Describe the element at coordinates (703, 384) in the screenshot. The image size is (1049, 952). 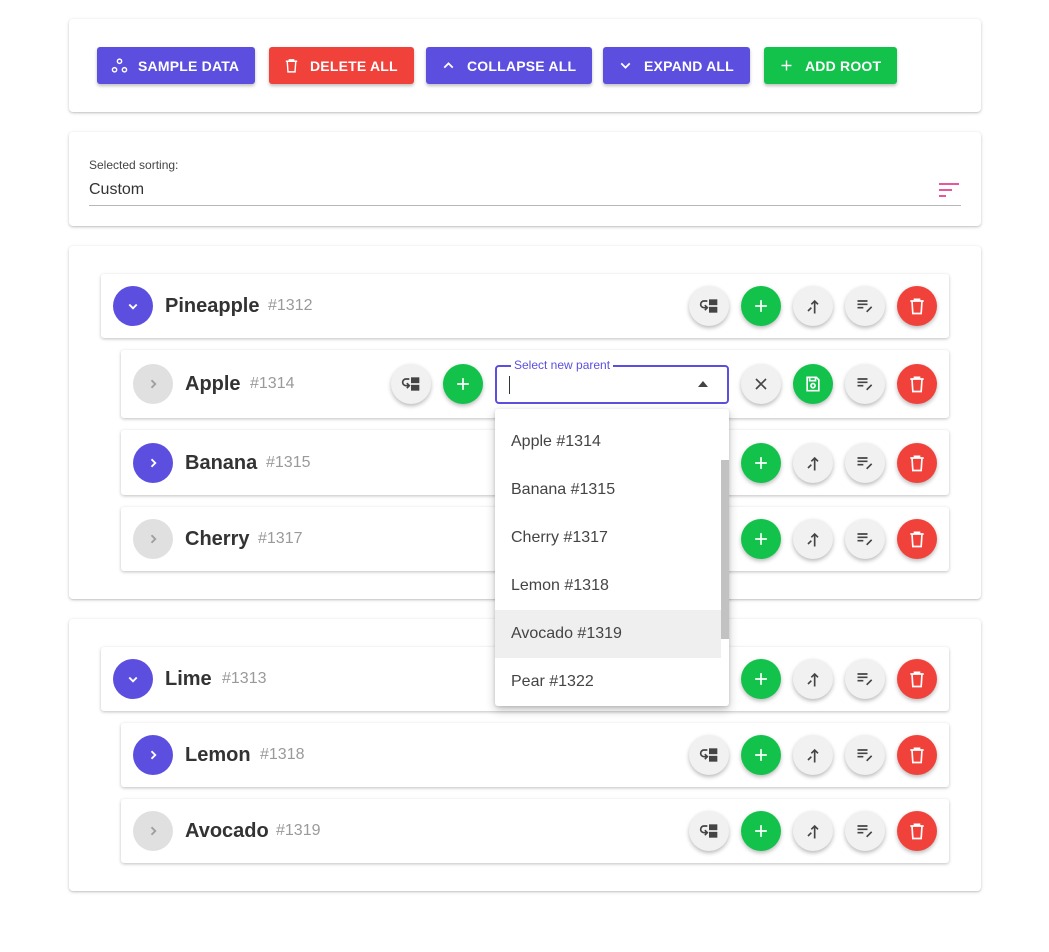
I see `arrow-up-icon` at that location.